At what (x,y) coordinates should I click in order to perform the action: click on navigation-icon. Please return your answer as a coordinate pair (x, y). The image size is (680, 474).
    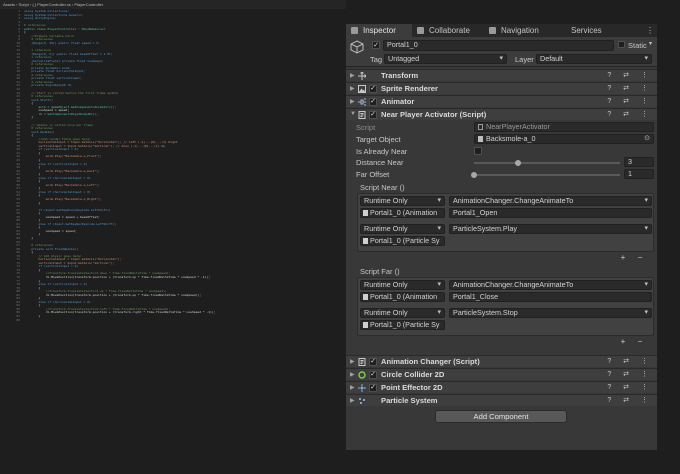
    Looking at the image, I should click on (492, 30).